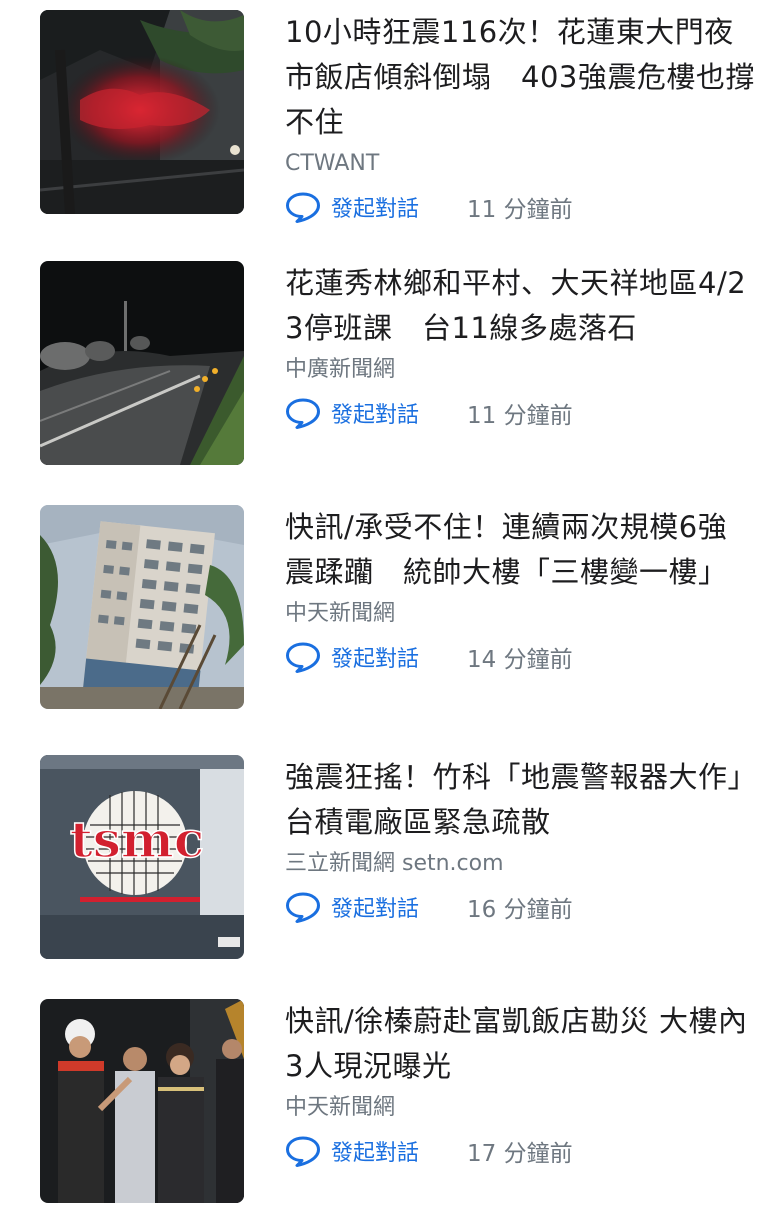  I want to click on tilted-hotel-building-photo, so click(142, 607).